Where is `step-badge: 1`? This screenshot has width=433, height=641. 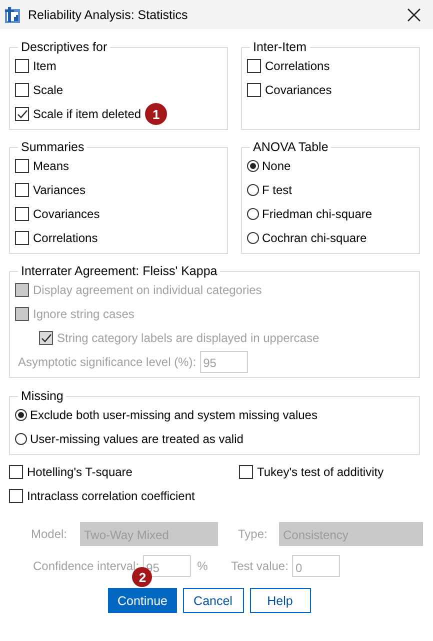
step-badge: 1 is located at coordinates (156, 114).